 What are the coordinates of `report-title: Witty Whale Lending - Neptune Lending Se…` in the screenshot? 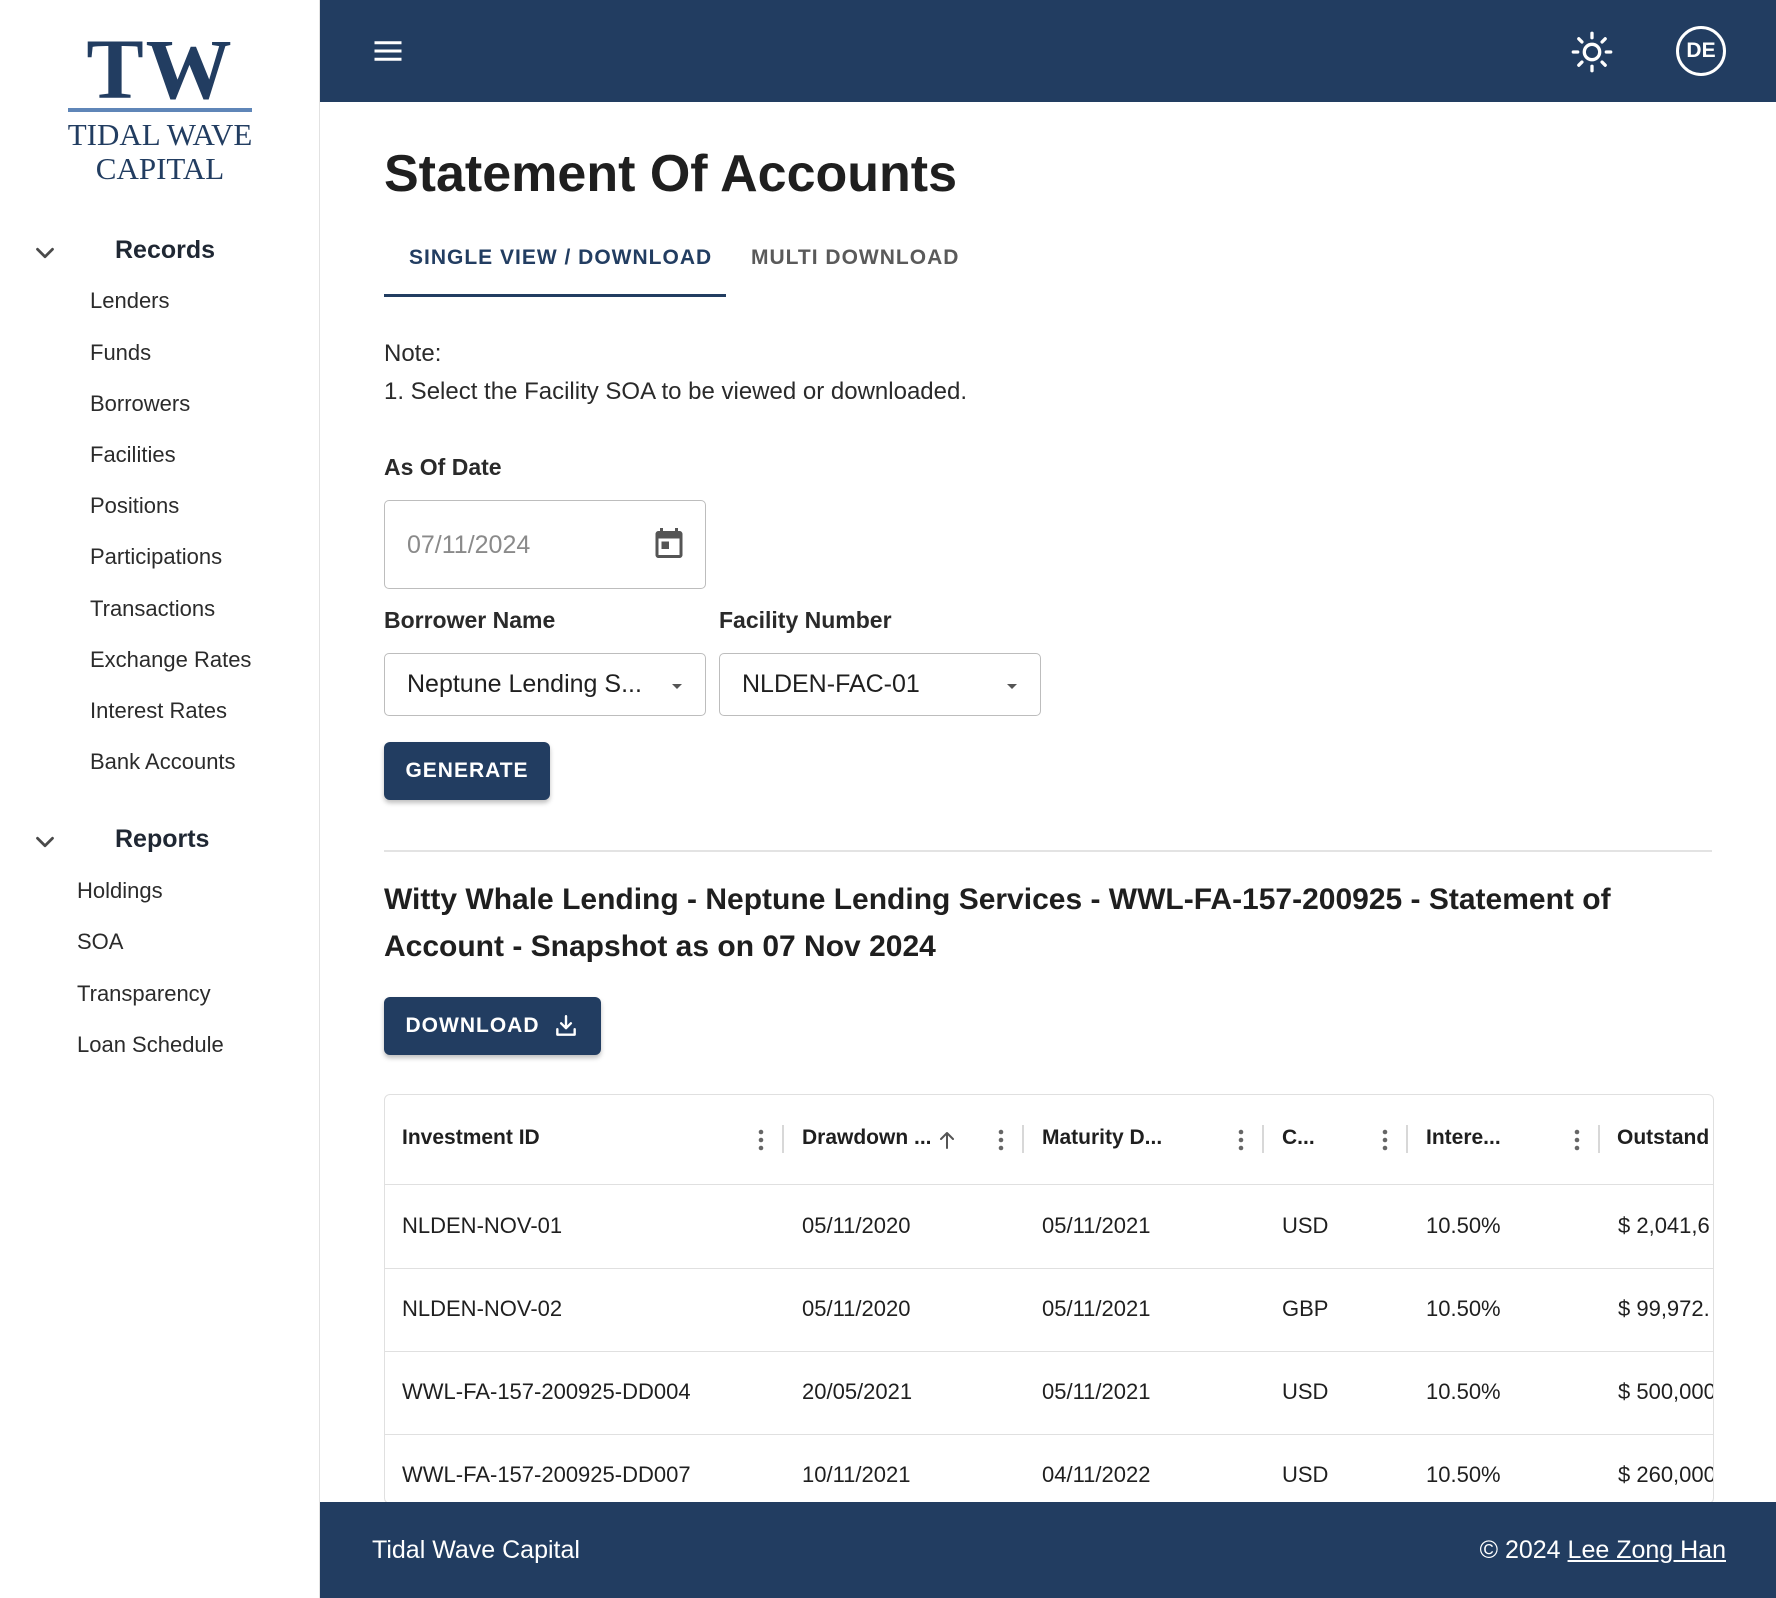 It's located at (997, 923).